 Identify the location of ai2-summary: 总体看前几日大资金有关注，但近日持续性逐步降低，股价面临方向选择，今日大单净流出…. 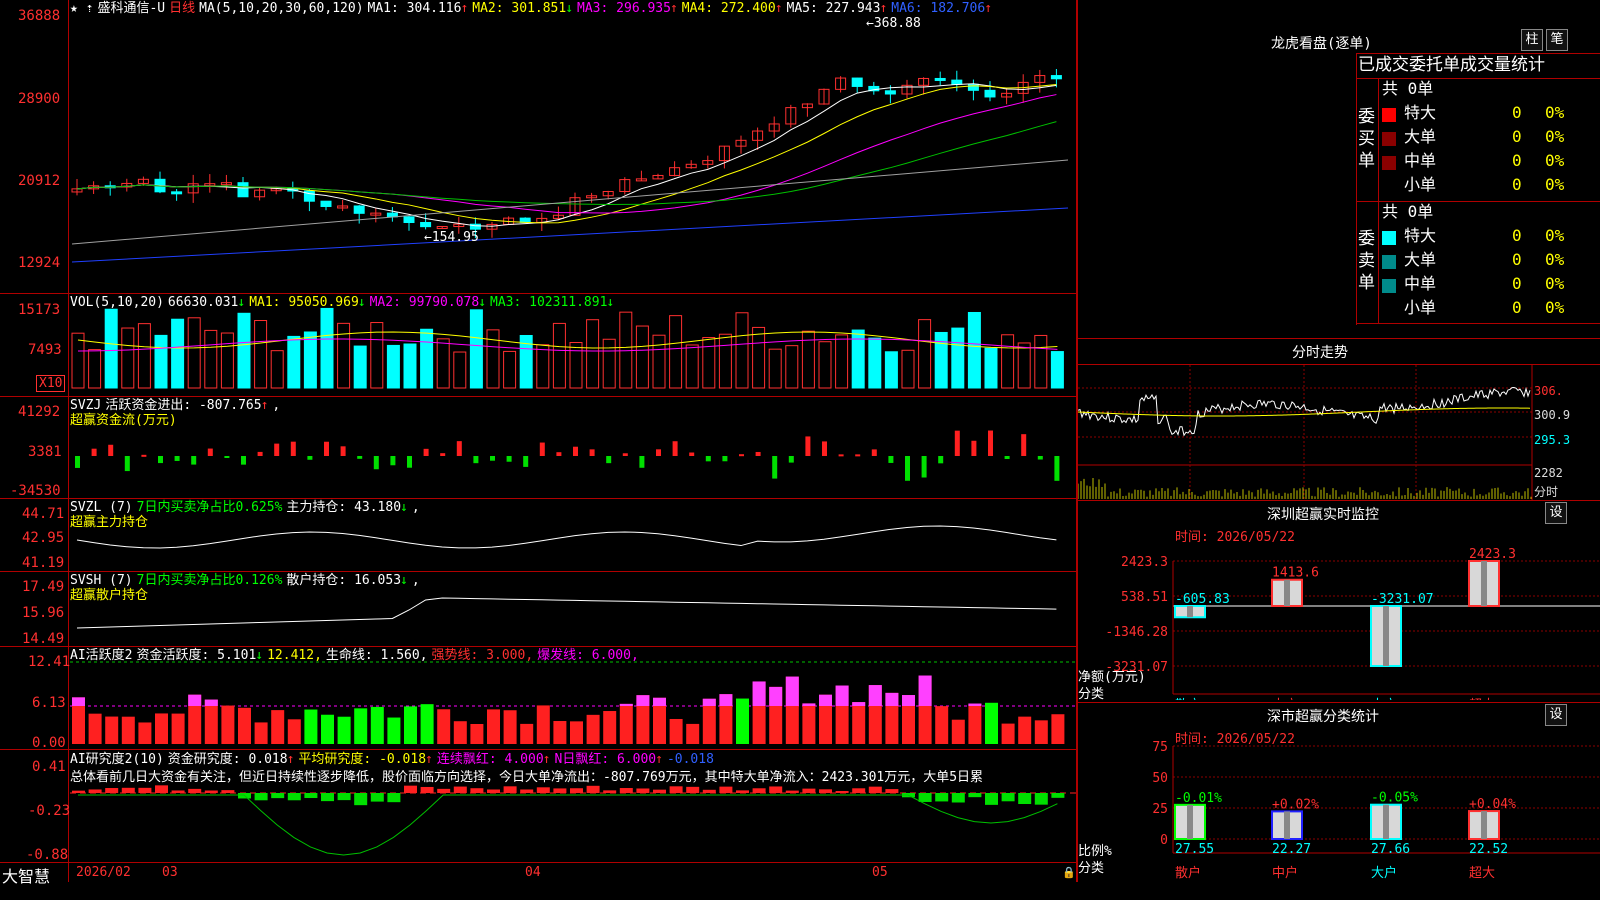
(527, 777).